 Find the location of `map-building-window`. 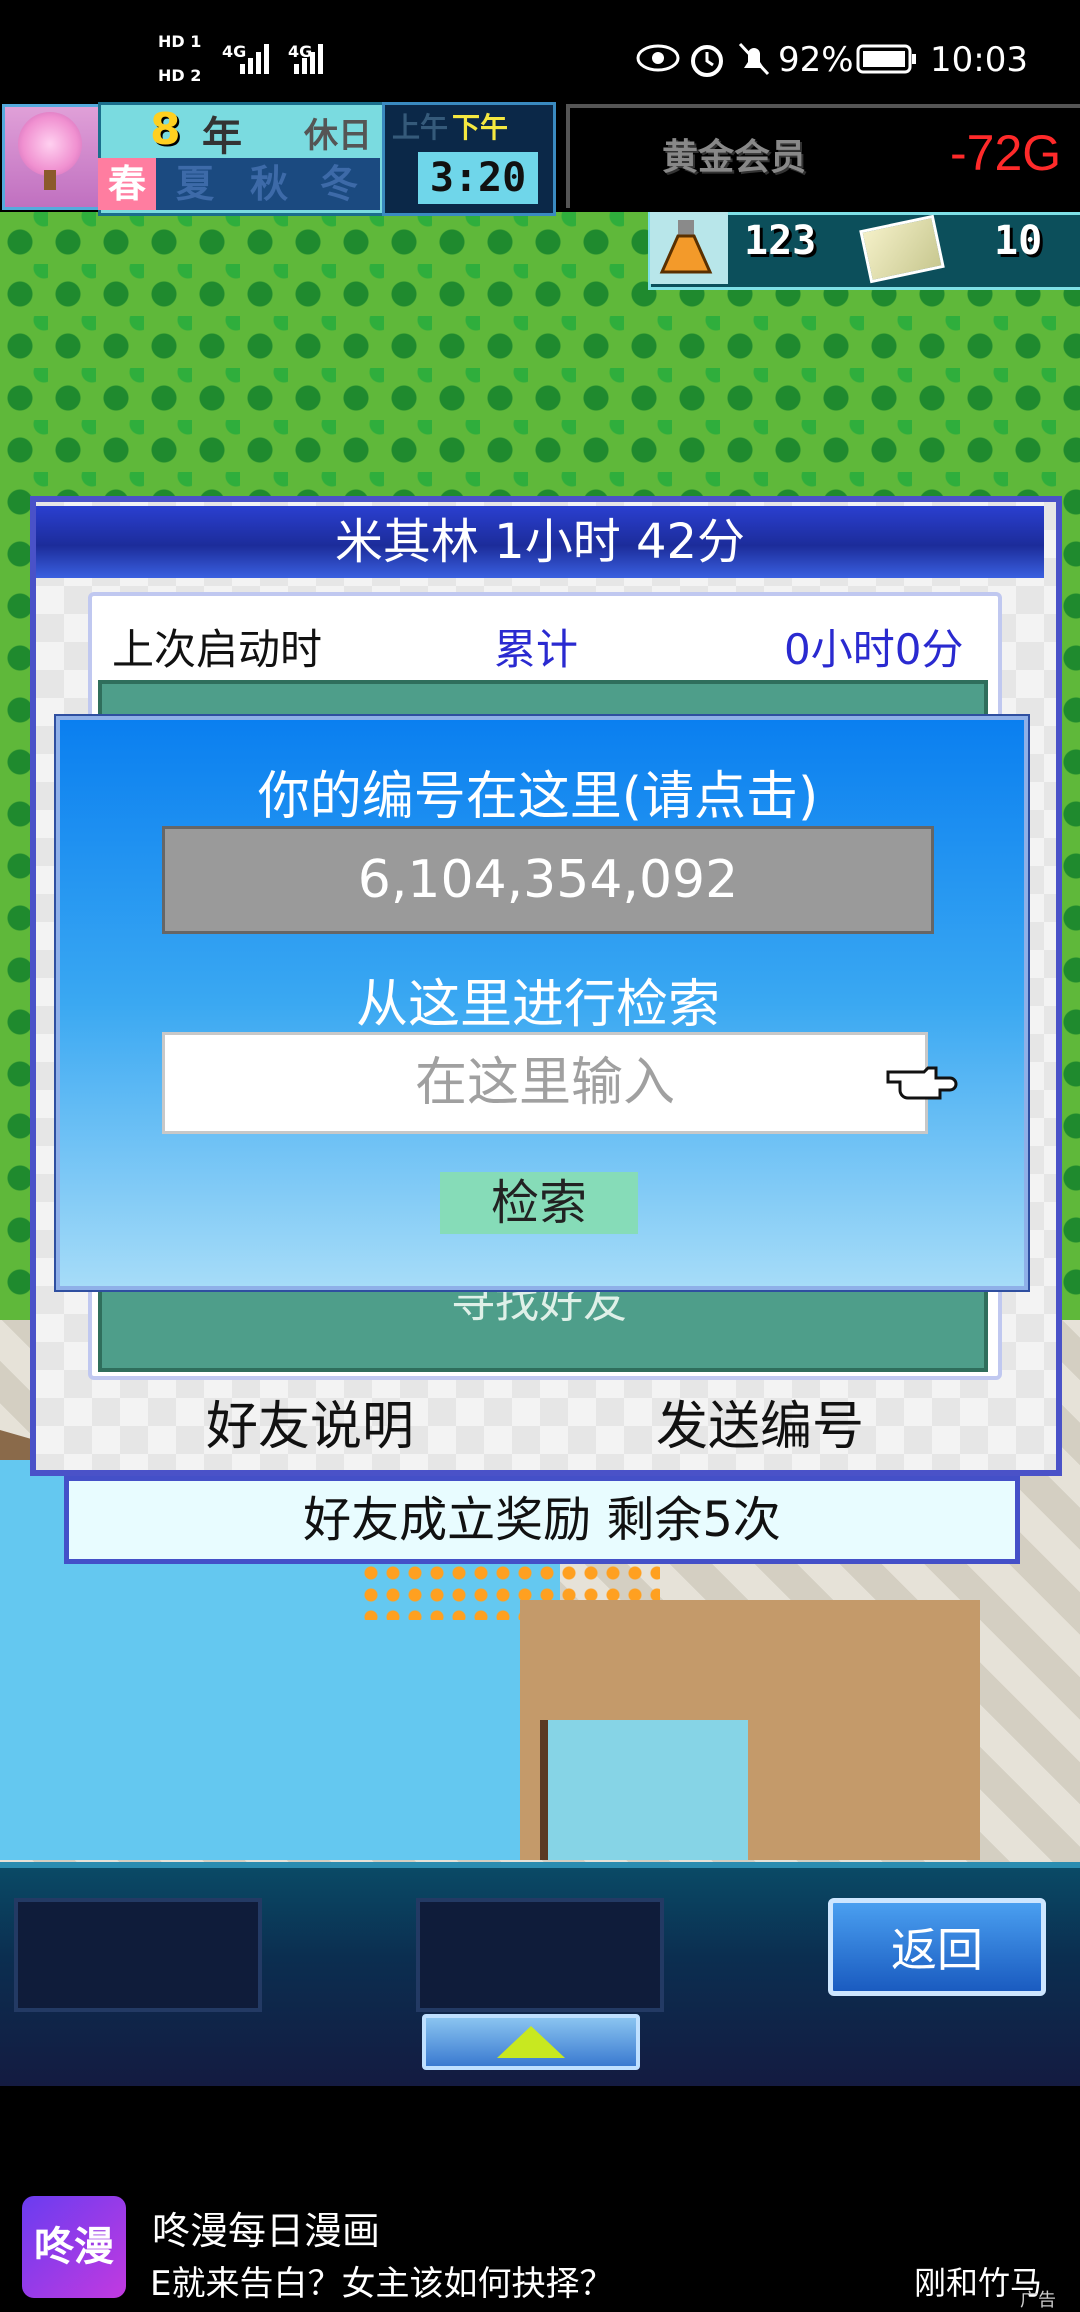

map-building-window is located at coordinates (644, 1790).